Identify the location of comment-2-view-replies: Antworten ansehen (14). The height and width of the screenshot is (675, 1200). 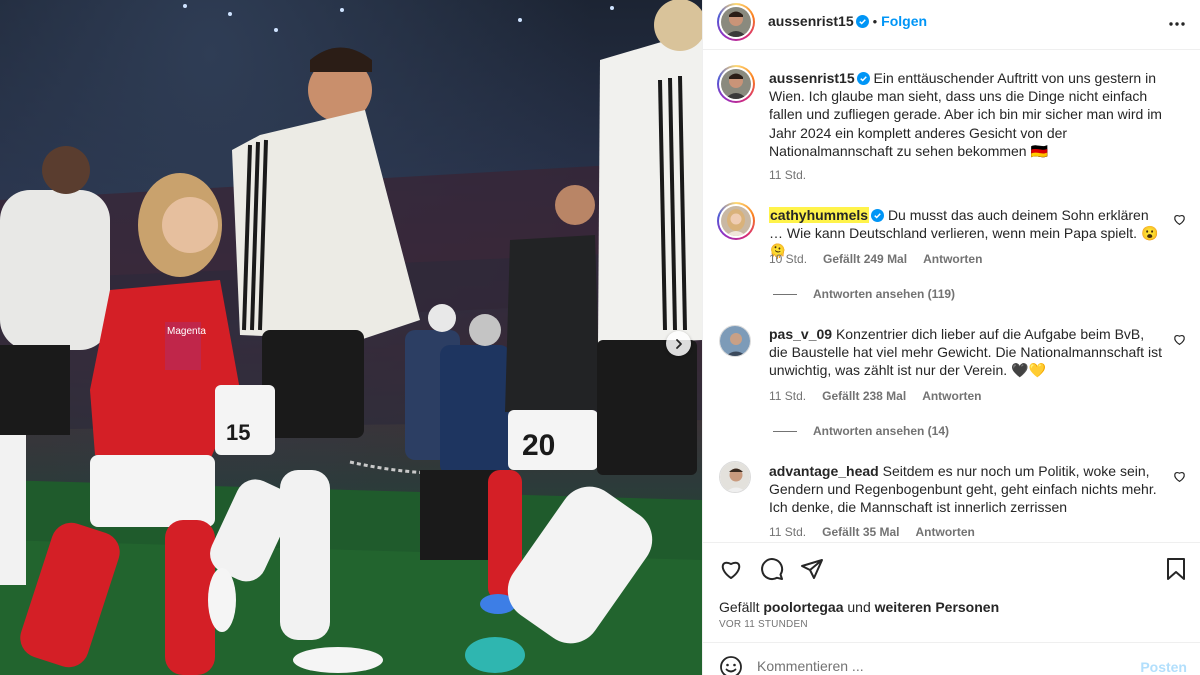
(861, 431).